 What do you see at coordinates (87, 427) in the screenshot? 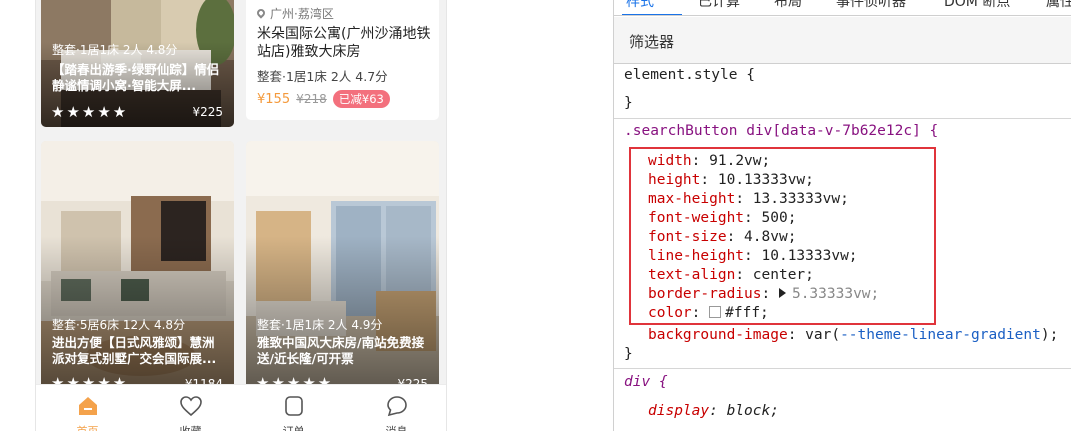
I see `tab-label: 首页` at bounding box center [87, 427].